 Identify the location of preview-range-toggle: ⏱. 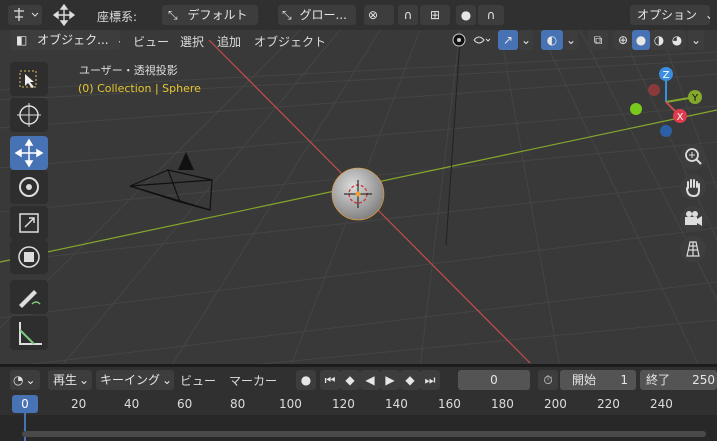
(548, 380).